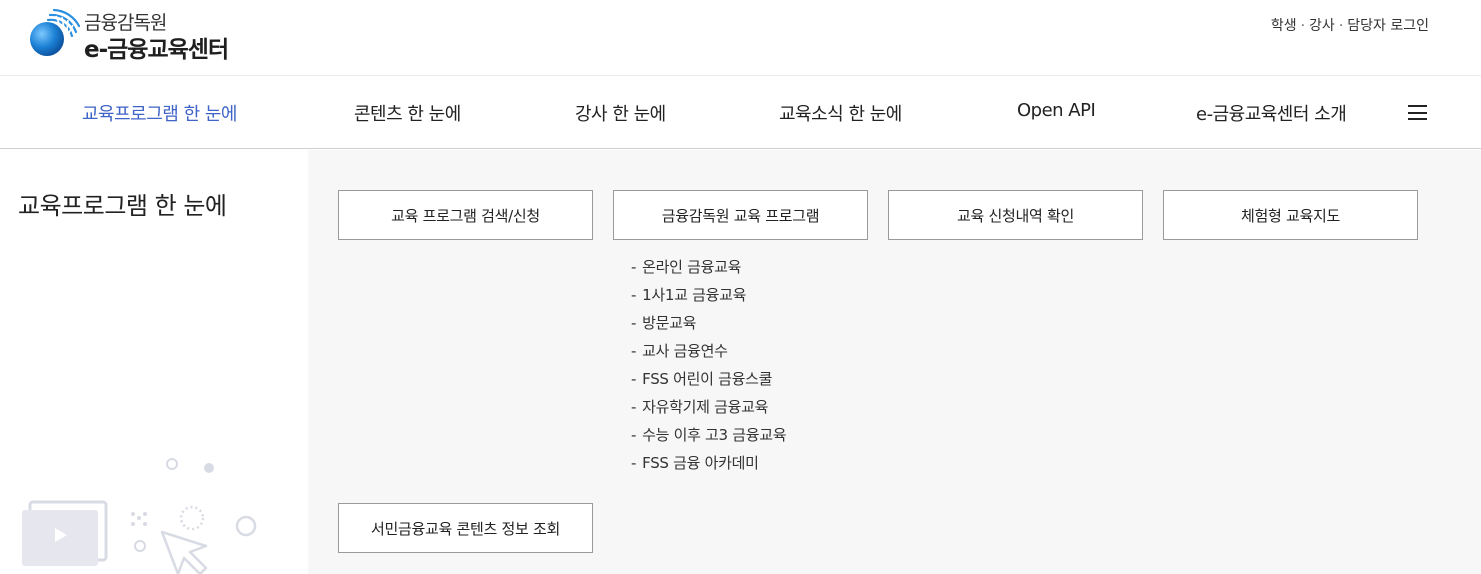  Describe the element at coordinates (156, 50) in the screenshot. I see `logo-center-name: e-금융교육센터` at that location.